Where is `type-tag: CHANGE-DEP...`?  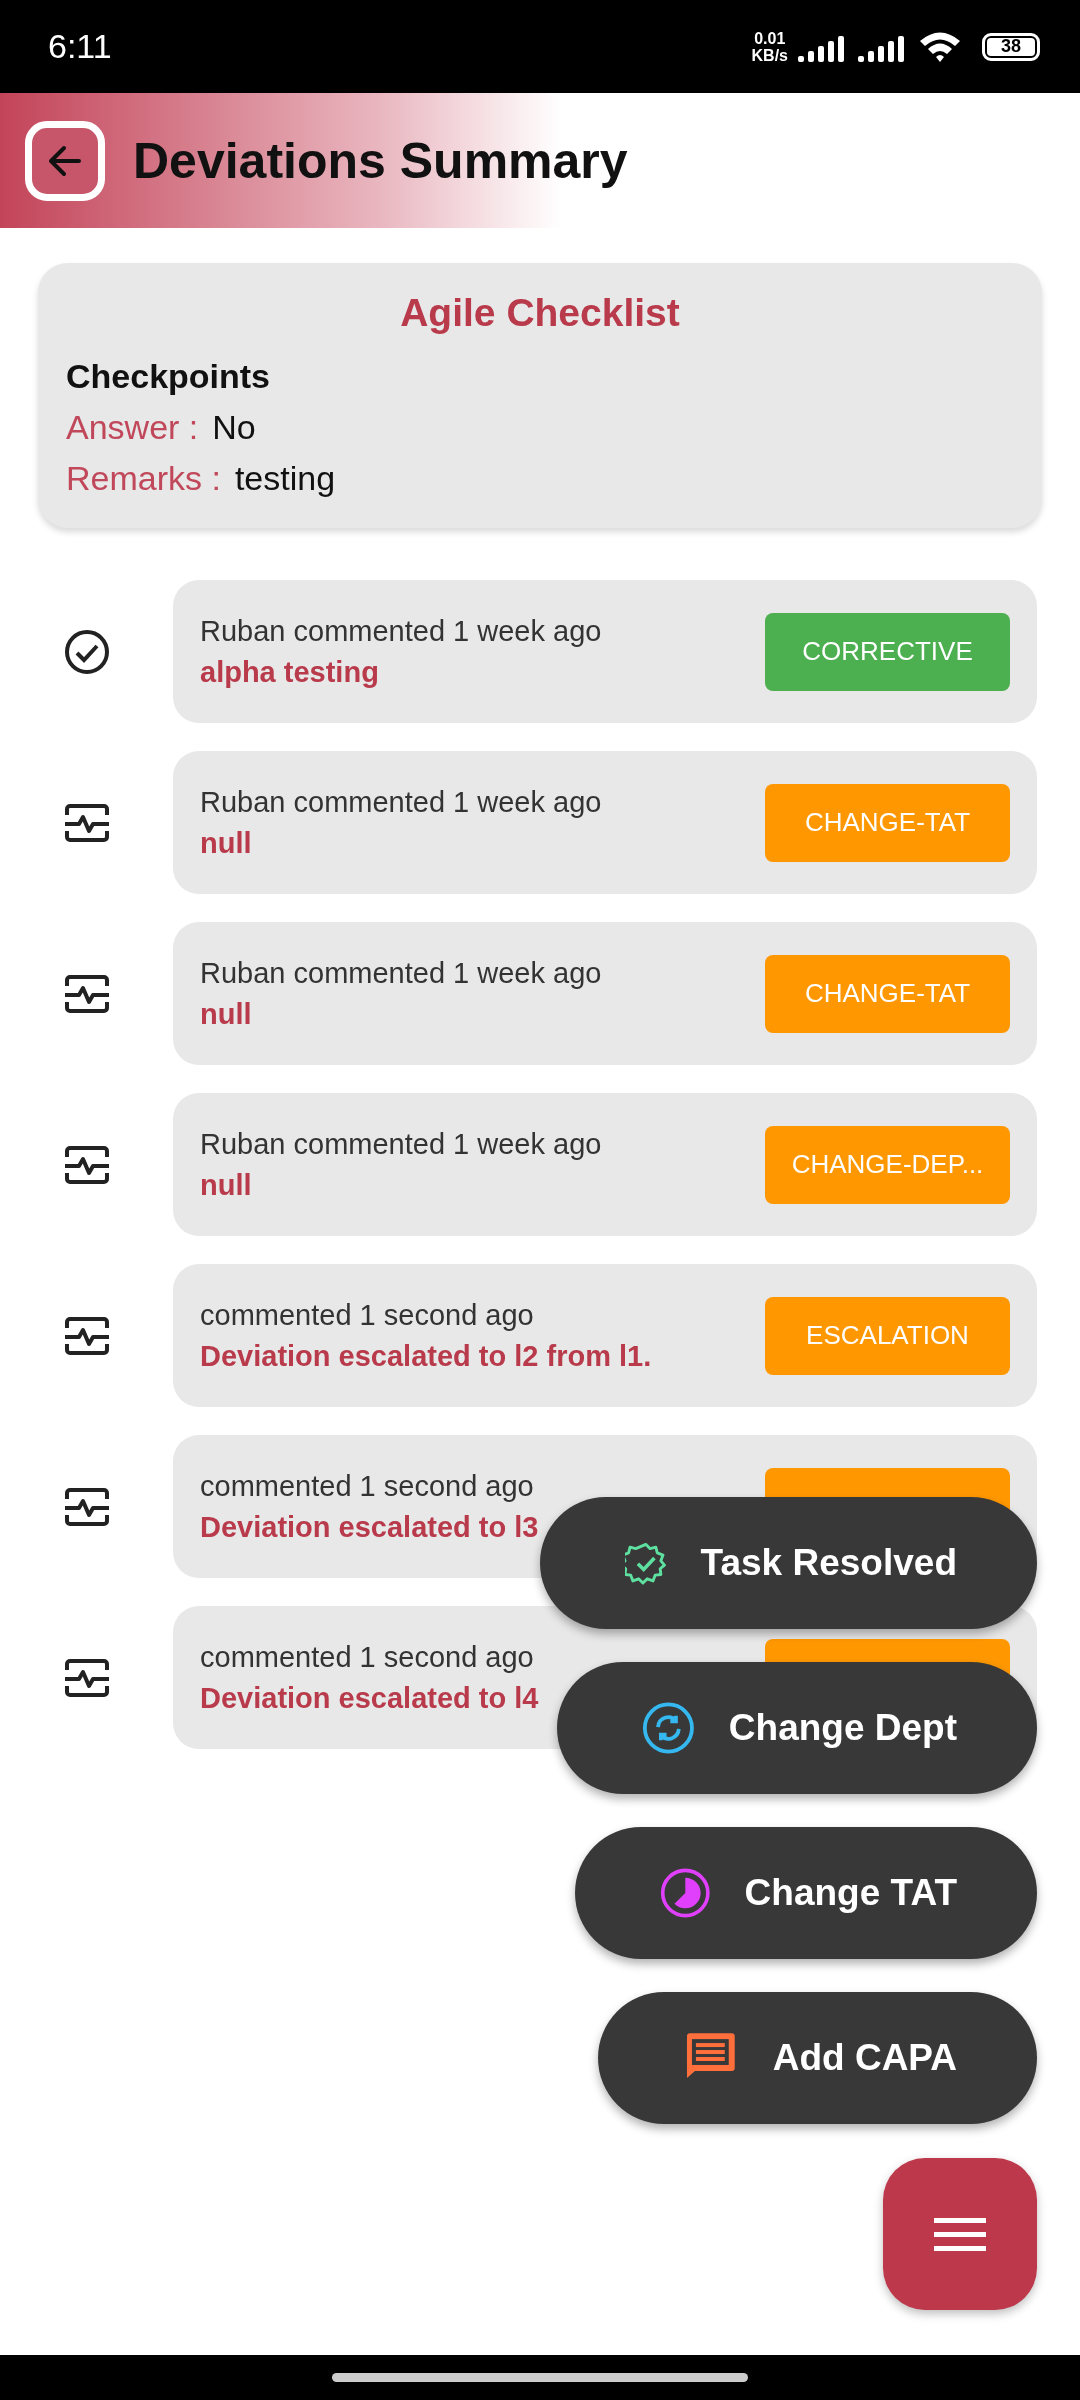 type-tag: CHANGE-DEP... is located at coordinates (887, 1164).